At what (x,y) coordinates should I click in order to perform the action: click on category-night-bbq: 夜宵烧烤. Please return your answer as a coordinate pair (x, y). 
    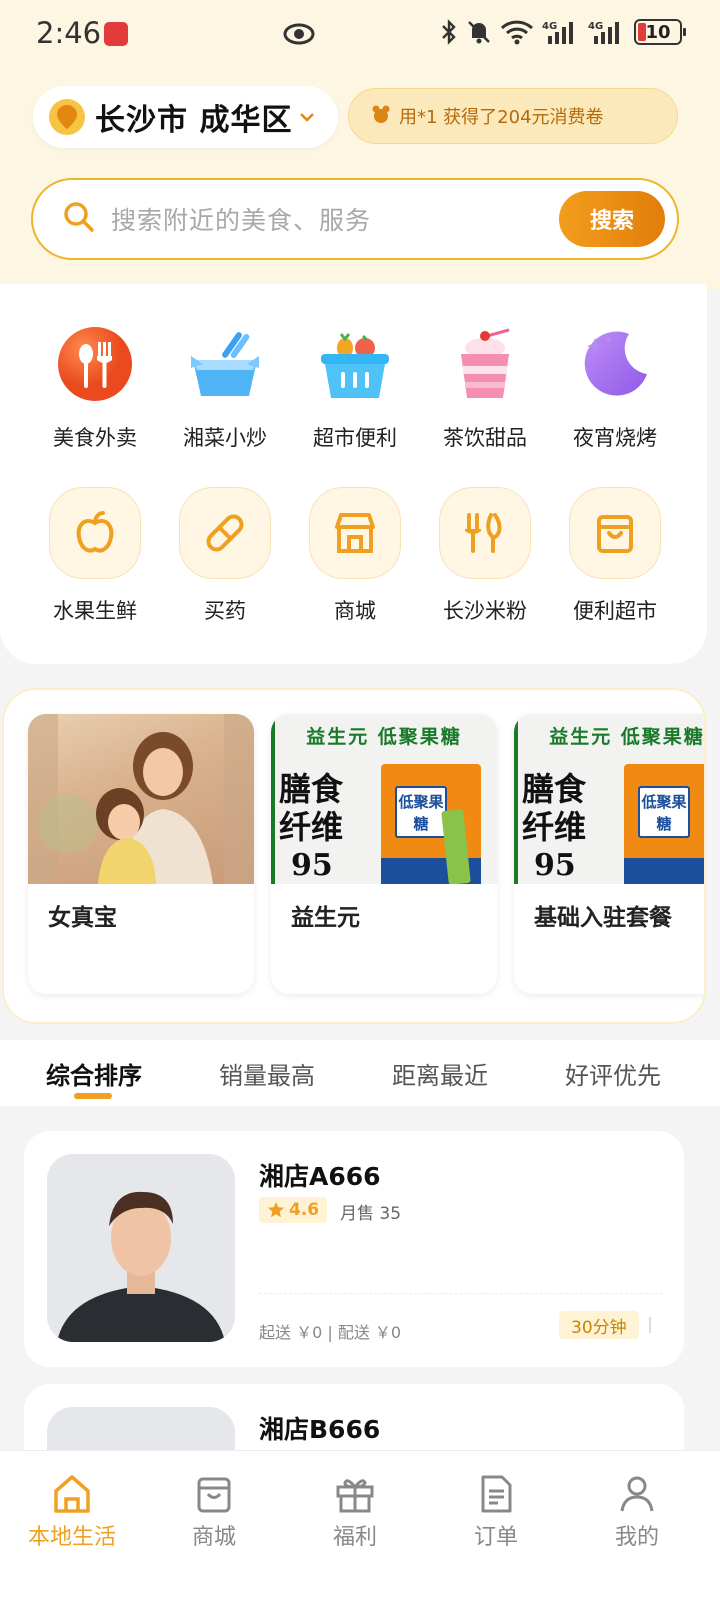
    Looking at the image, I should click on (615, 391).